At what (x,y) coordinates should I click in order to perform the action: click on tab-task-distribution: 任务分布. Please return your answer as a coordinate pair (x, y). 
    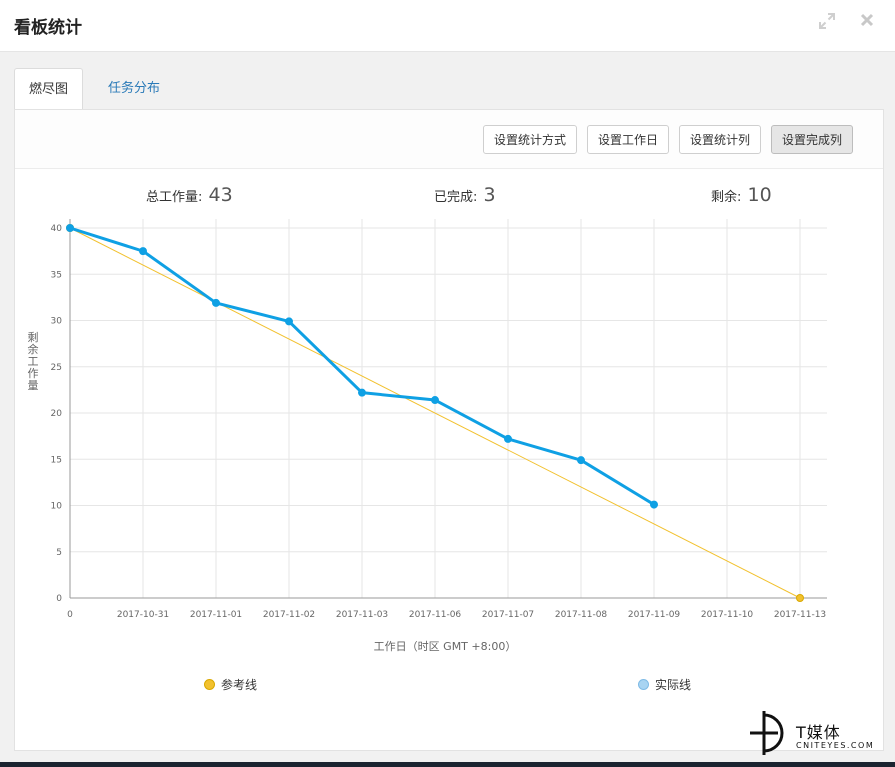
    Looking at the image, I should click on (134, 88).